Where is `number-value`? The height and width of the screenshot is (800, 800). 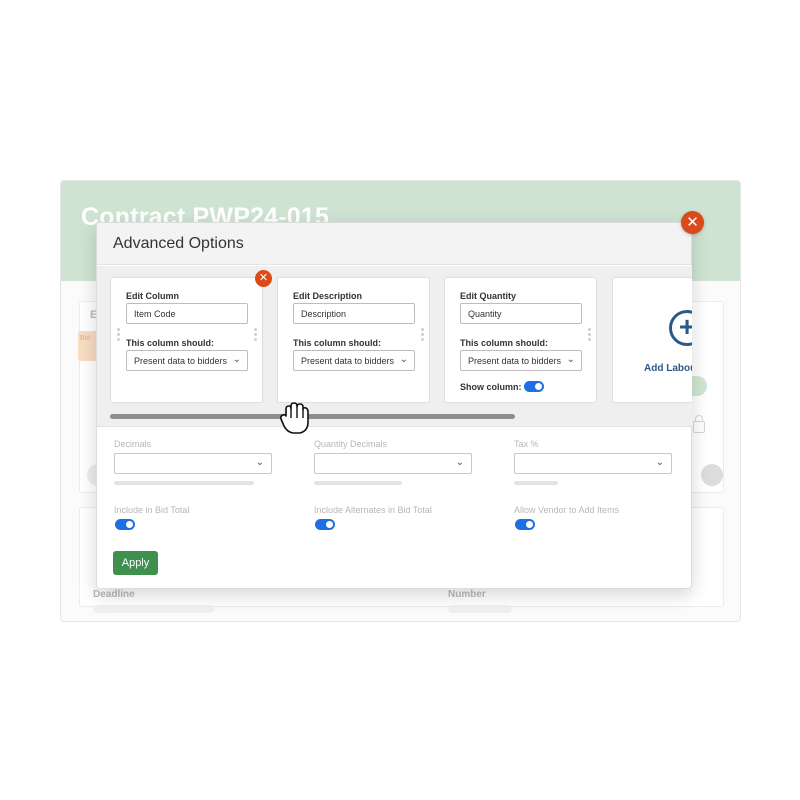 number-value is located at coordinates (480, 609).